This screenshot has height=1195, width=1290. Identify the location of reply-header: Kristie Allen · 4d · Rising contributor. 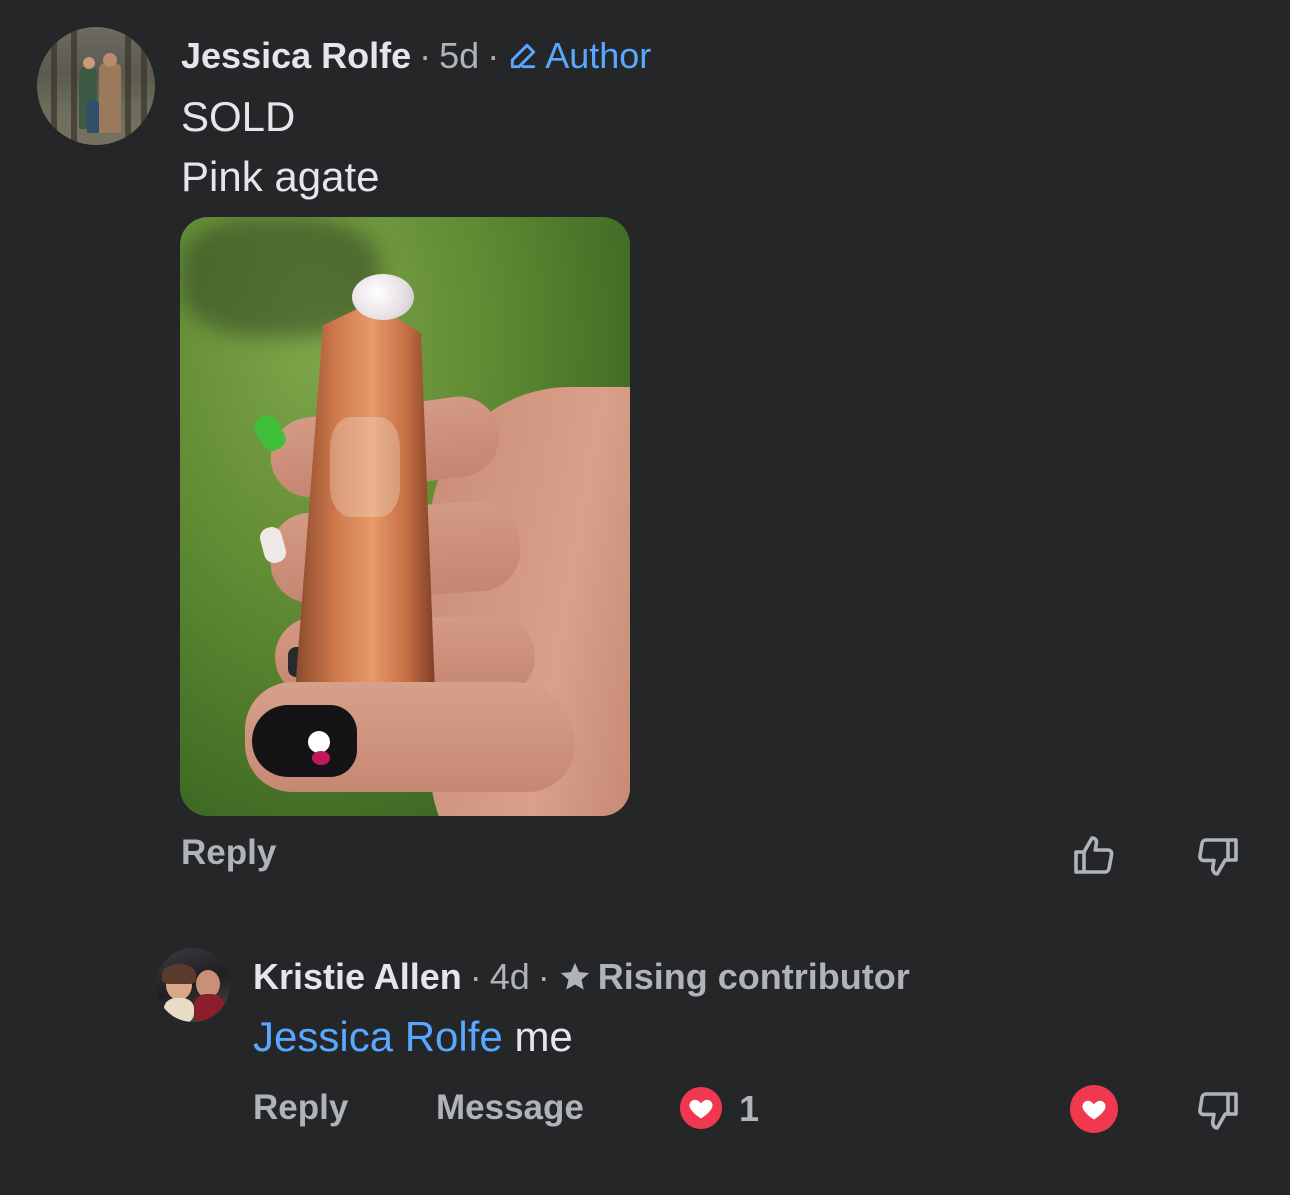
(581, 977).